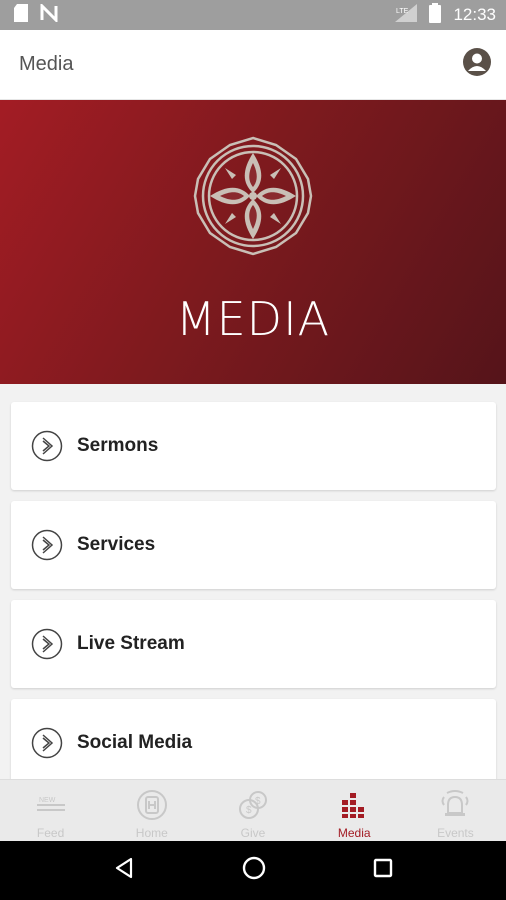 The height and width of the screenshot is (900, 506). What do you see at coordinates (253, 833) in the screenshot?
I see `nav-label: Give` at bounding box center [253, 833].